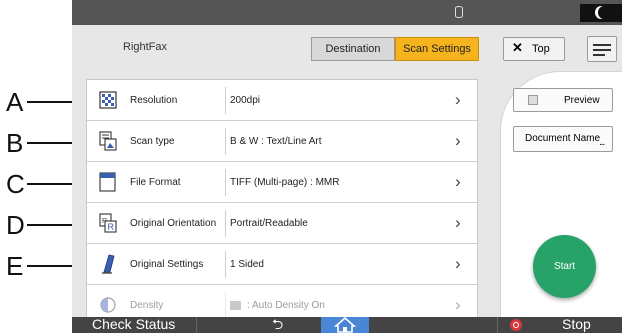 The height and width of the screenshot is (333, 622). Describe the element at coordinates (459, 12) in the screenshot. I see `storage-icon` at that location.